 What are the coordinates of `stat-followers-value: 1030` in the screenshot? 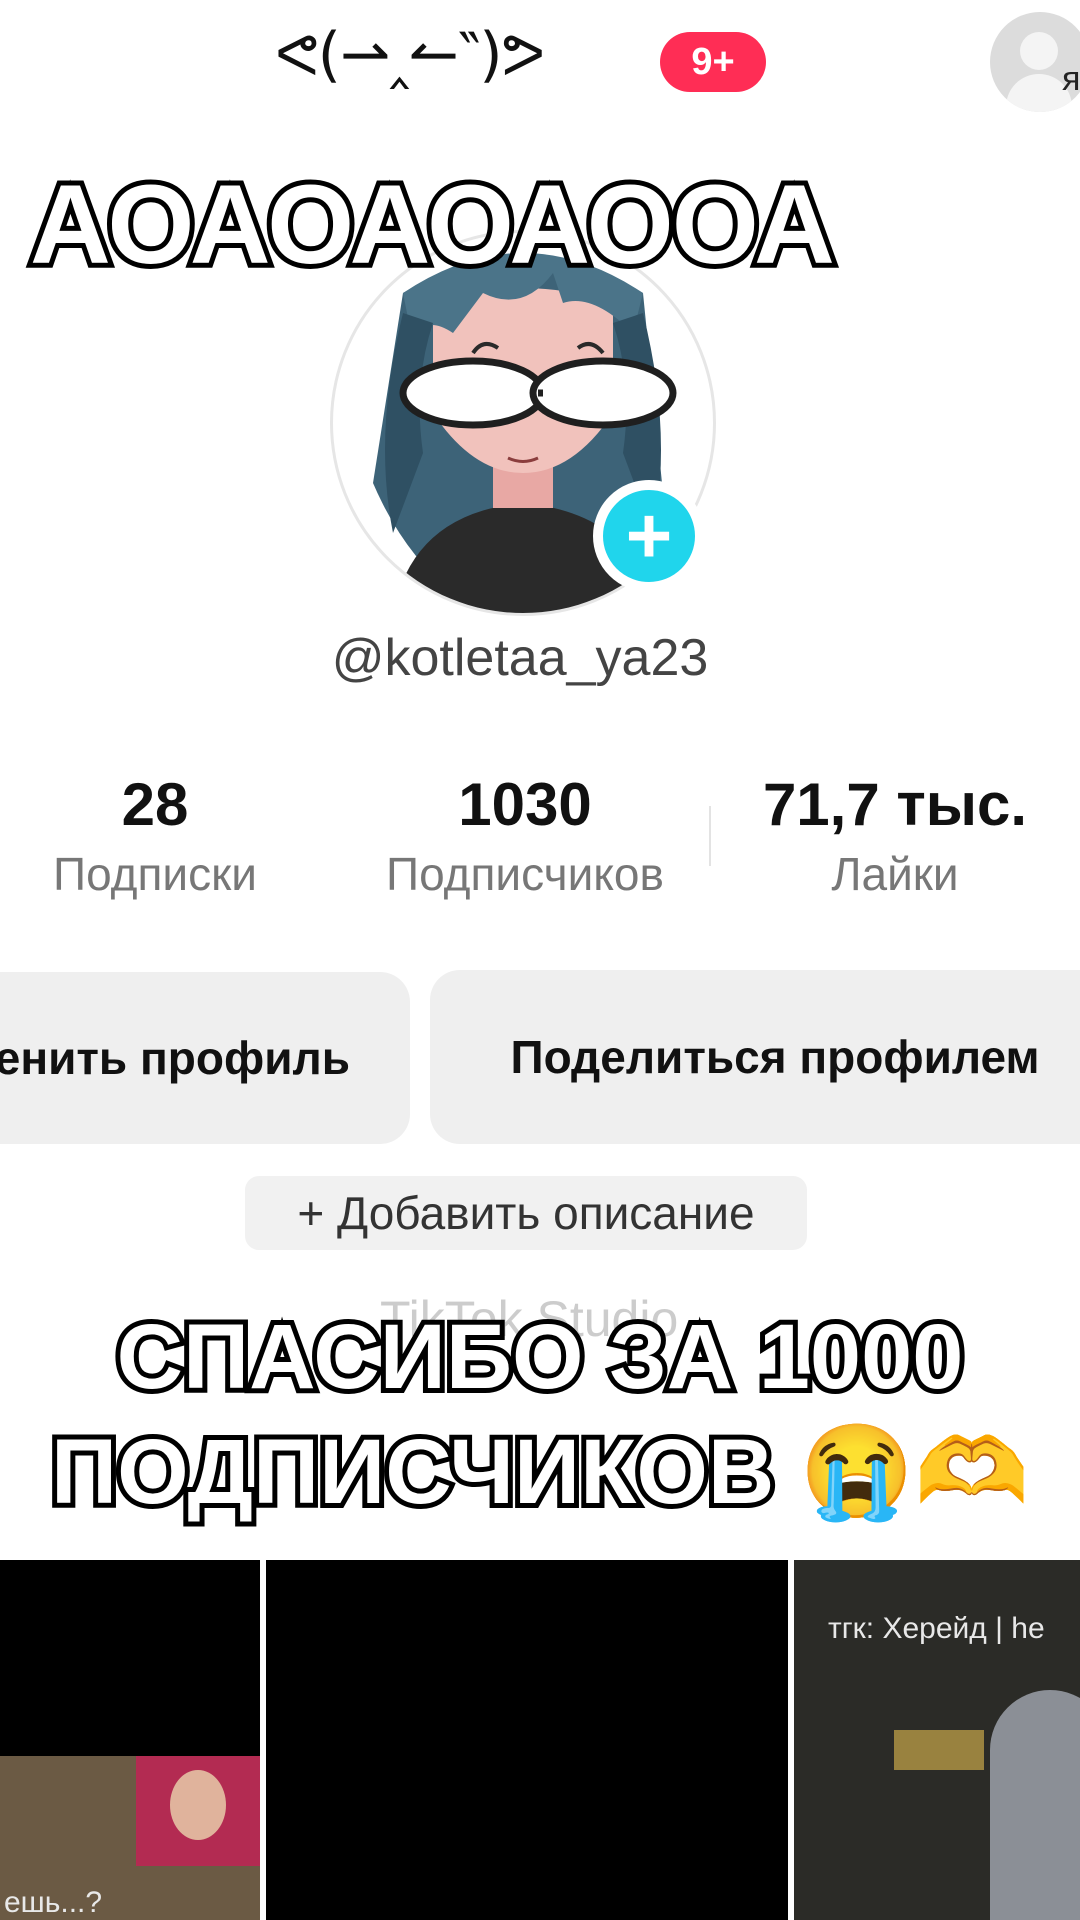 It's located at (525, 804).